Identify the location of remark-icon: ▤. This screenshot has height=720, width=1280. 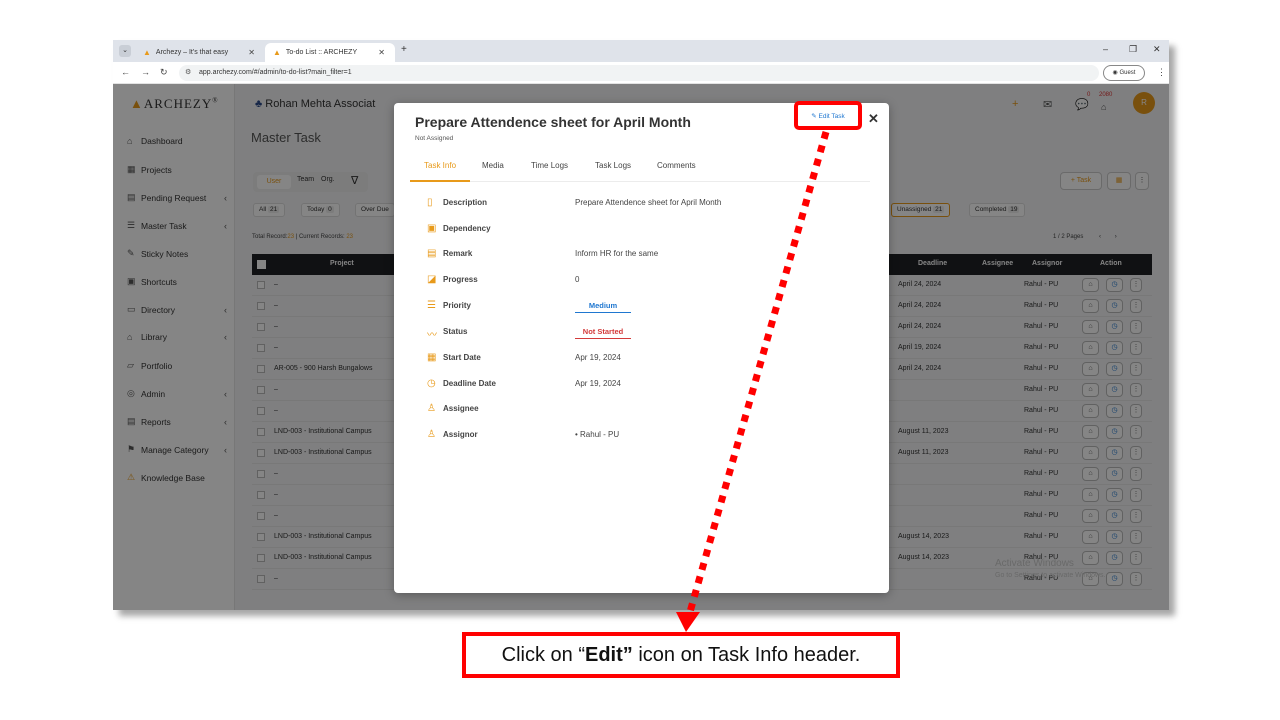
(432, 253).